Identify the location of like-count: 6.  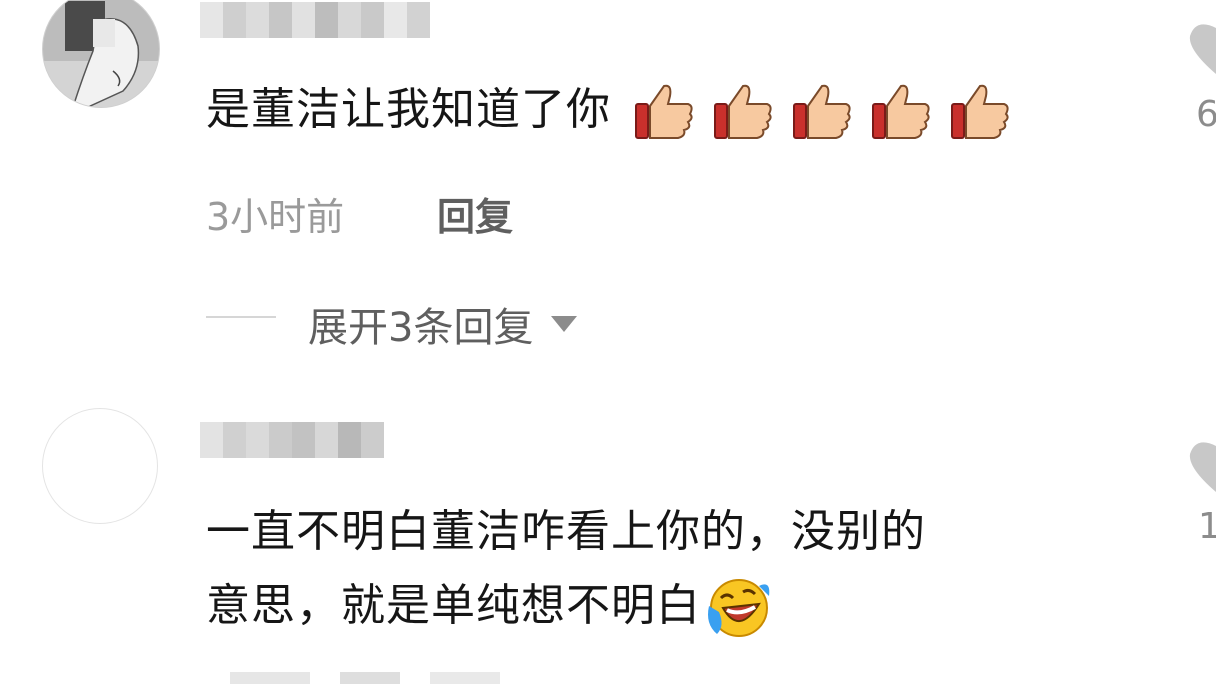
(1206, 114).